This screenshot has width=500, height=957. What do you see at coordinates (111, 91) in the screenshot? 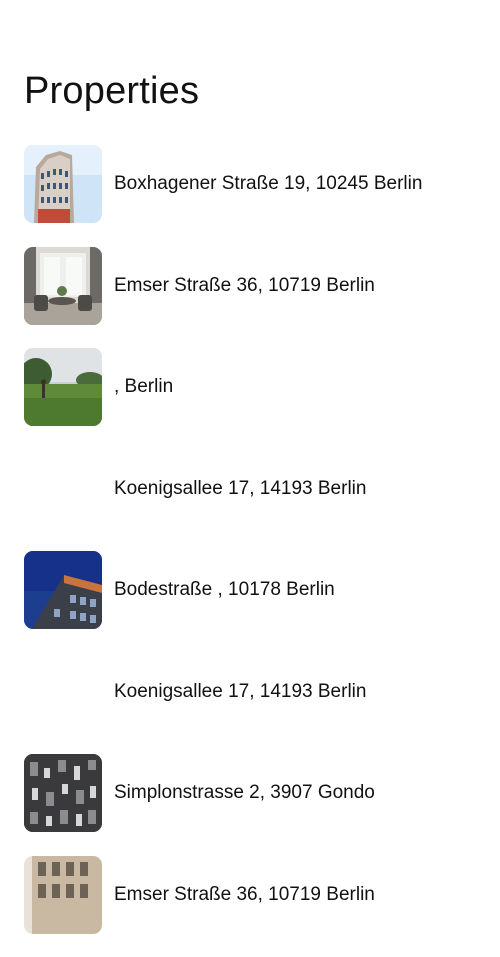
I see `page-title: Properties` at bounding box center [111, 91].